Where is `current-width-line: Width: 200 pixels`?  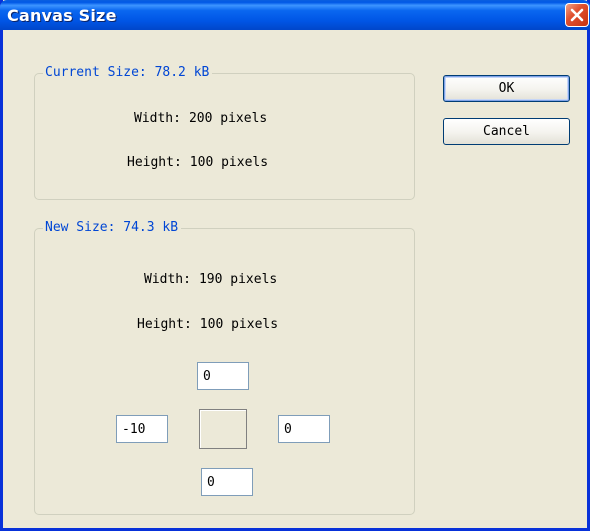 current-width-line: Width: 200 pixels is located at coordinates (200, 118).